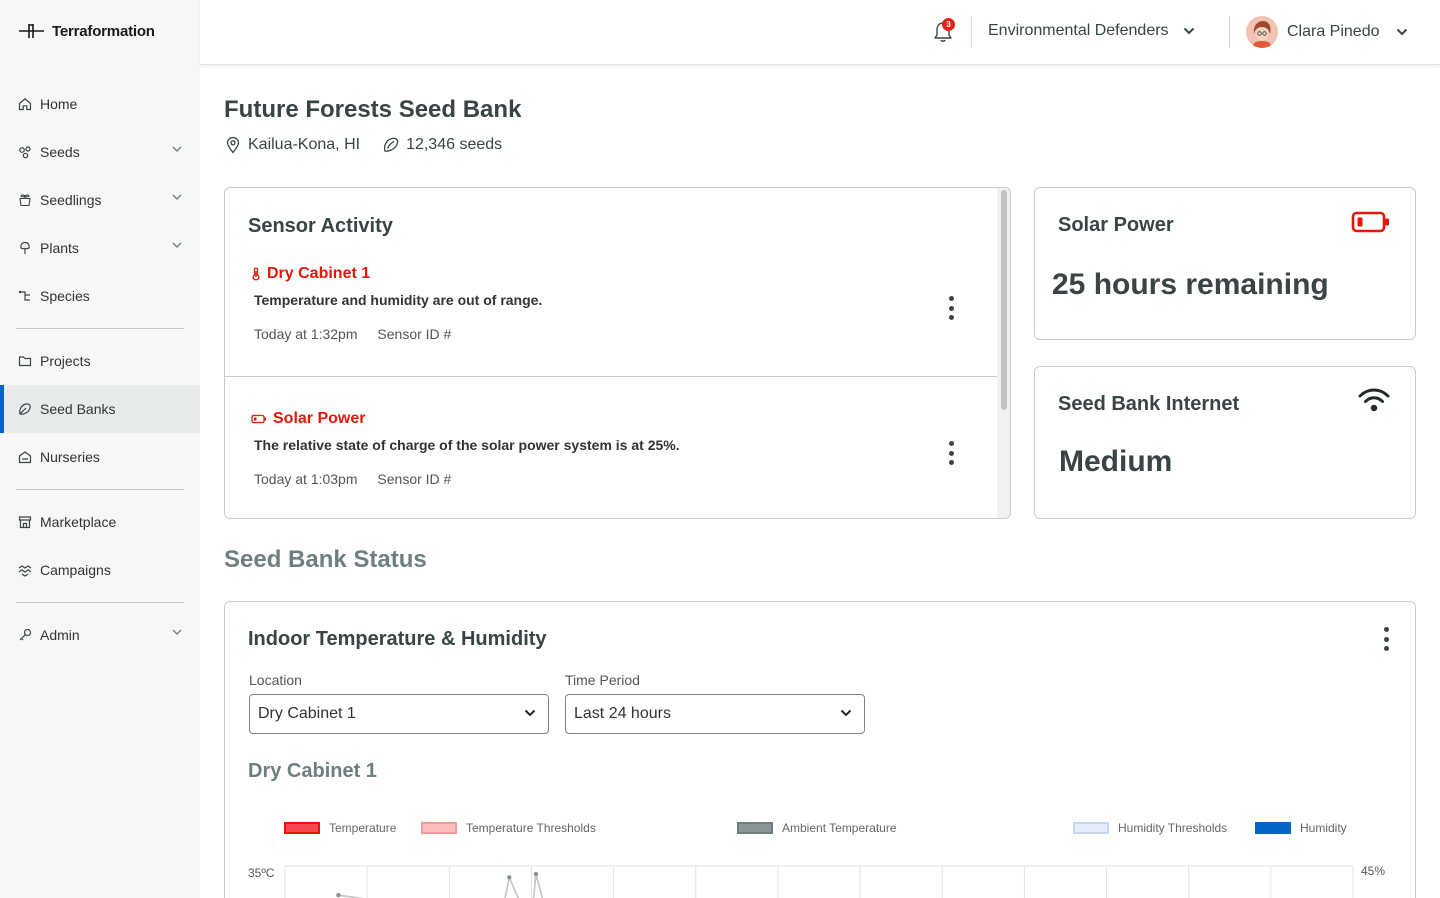 The image size is (1440, 898). What do you see at coordinates (611, 376) in the screenshot?
I see `alert-divider` at bounding box center [611, 376].